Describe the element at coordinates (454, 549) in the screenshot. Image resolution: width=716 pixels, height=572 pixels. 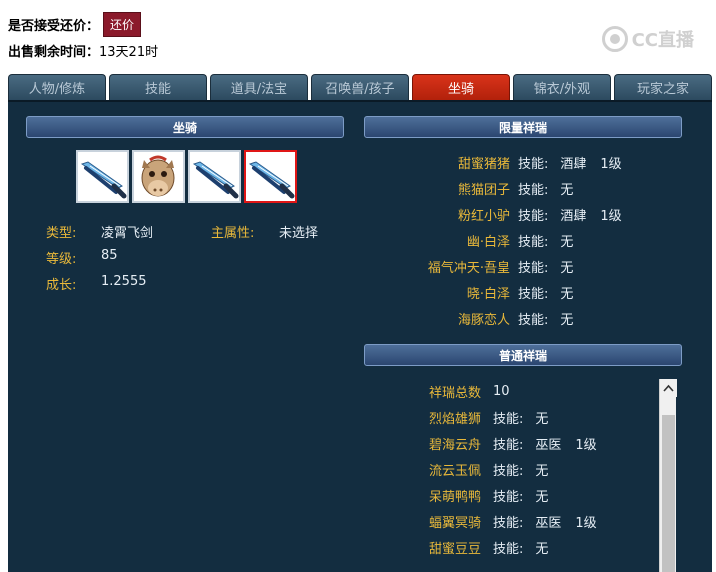
I see `lucky-name: 甜蜜豆豆` at that location.